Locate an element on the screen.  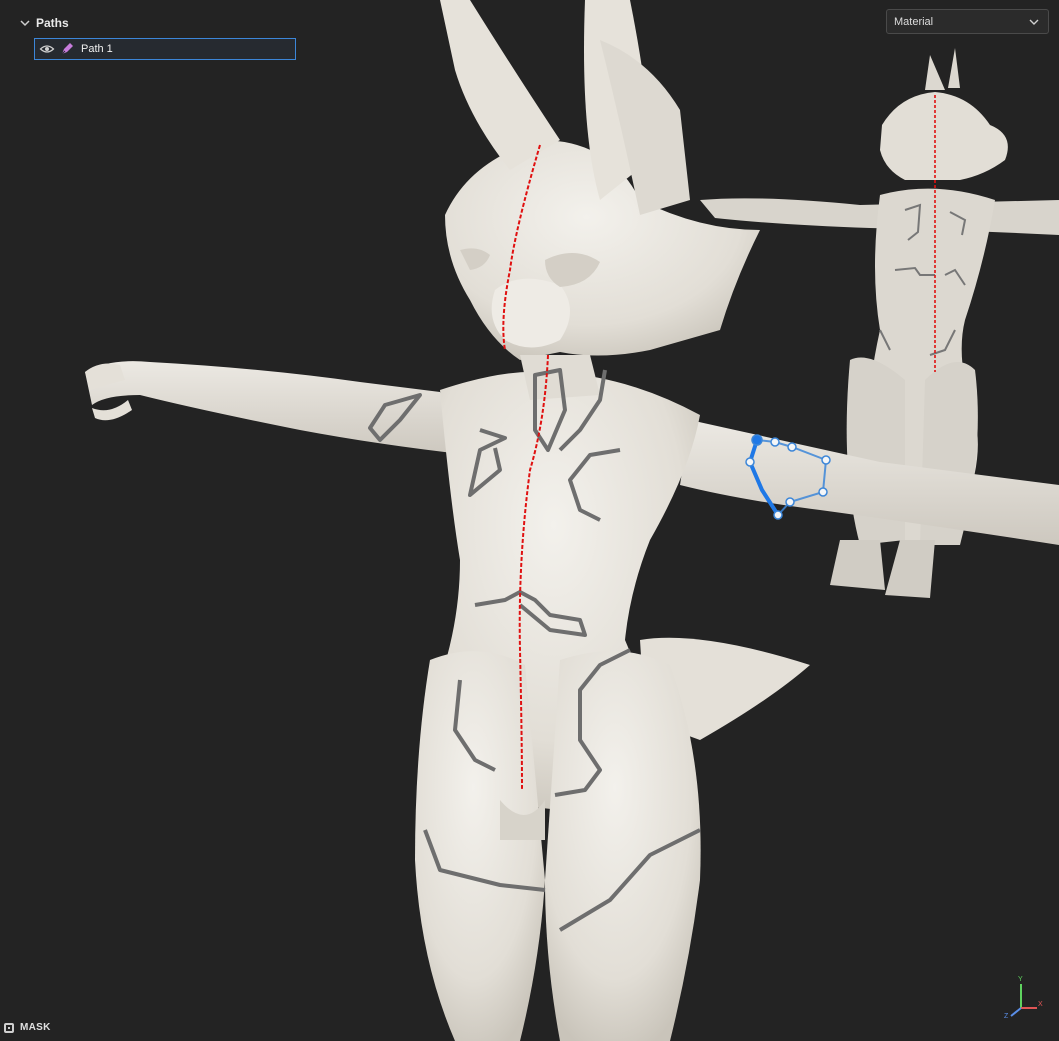
pen-tool-icon is located at coordinates (67, 49).